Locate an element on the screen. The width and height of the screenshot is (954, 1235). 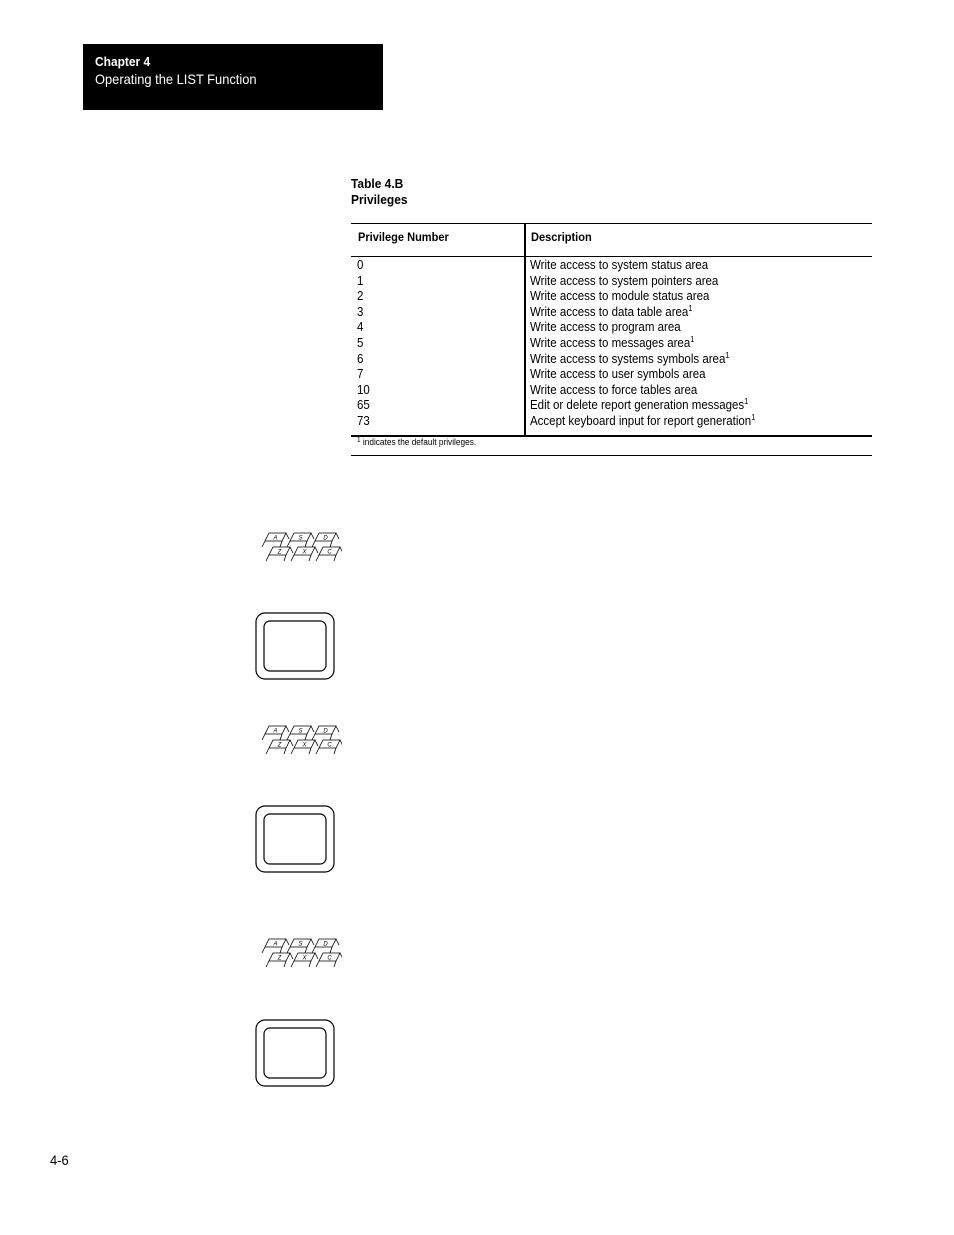
table-row: 10 Write access to force tables area is located at coordinates (611, 391).